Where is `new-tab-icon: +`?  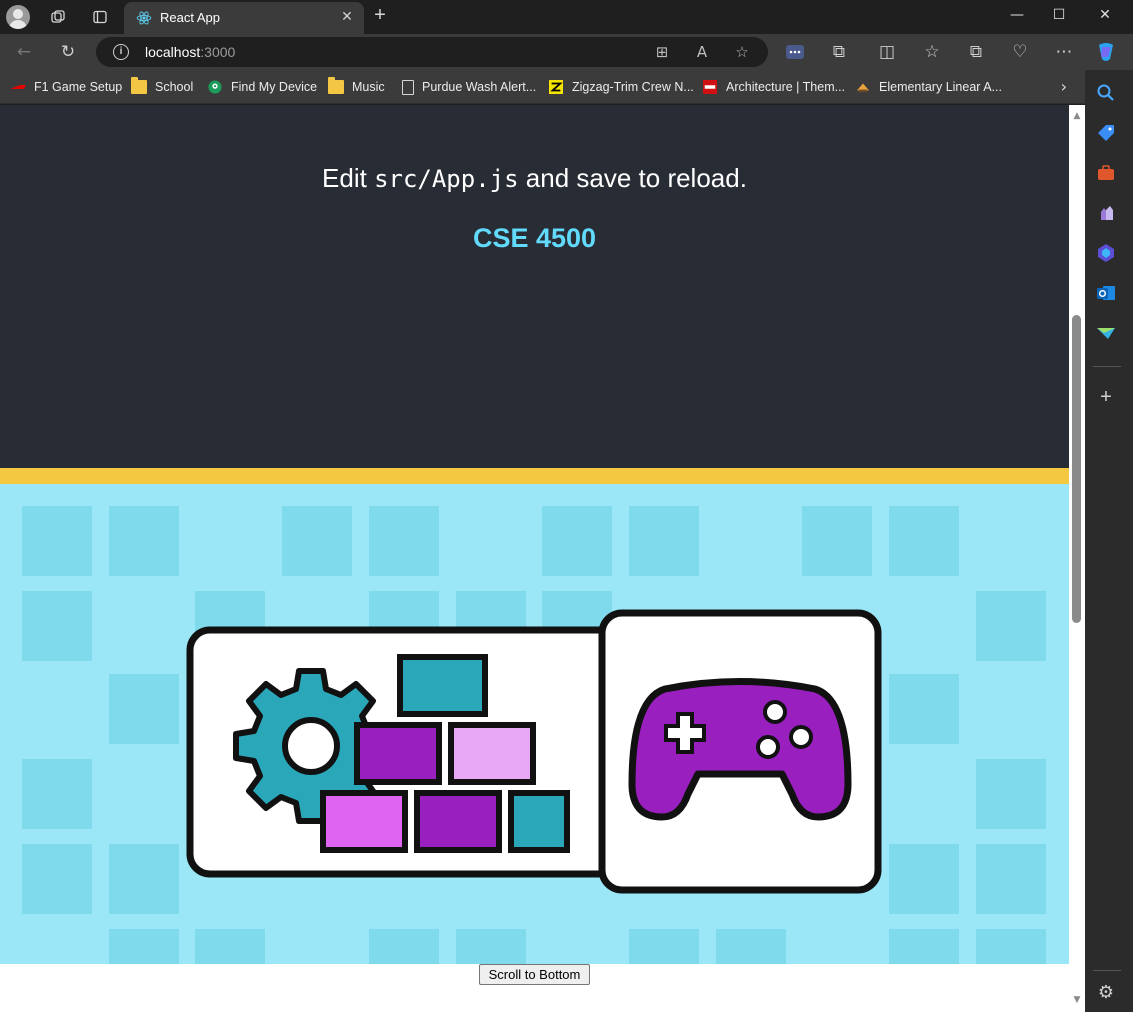
new-tab-icon: + is located at coordinates (380, 15).